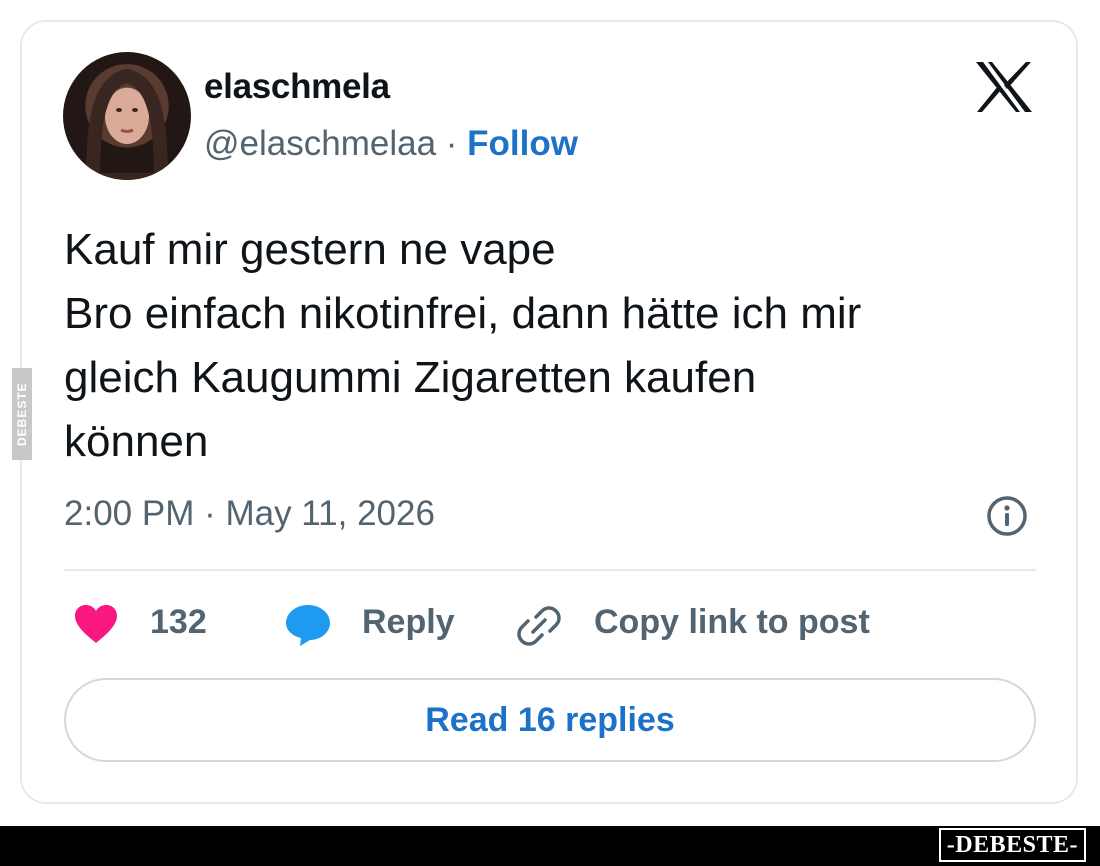 This screenshot has height=866, width=1100. What do you see at coordinates (408, 622) in the screenshot?
I see `reply-button: Reply` at bounding box center [408, 622].